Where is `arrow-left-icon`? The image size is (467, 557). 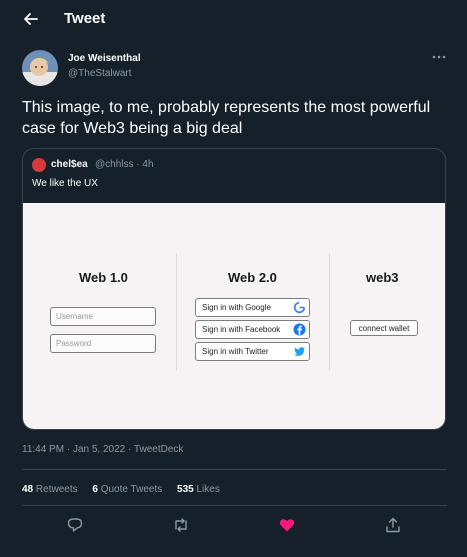
arrow-left-icon is located at coordinates (31, 19).